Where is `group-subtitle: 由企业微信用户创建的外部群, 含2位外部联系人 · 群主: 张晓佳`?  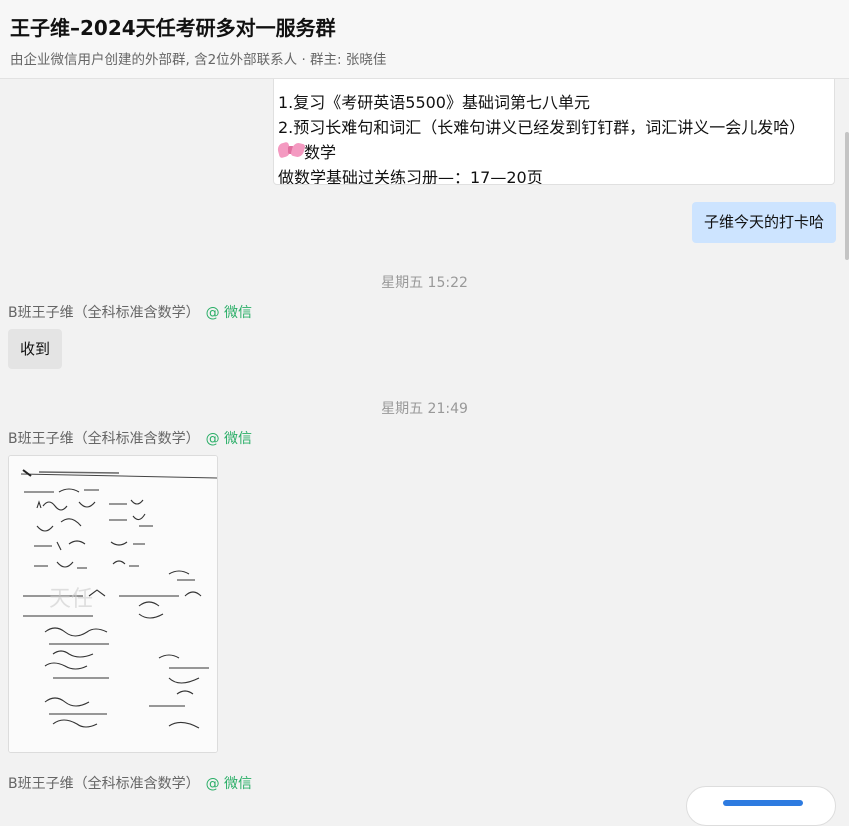
group-subtitle: 由企业微信用户创建的外部群, 含2位外部联系人 · 群主: 张晓佳 is located at coordinates (198, 60).